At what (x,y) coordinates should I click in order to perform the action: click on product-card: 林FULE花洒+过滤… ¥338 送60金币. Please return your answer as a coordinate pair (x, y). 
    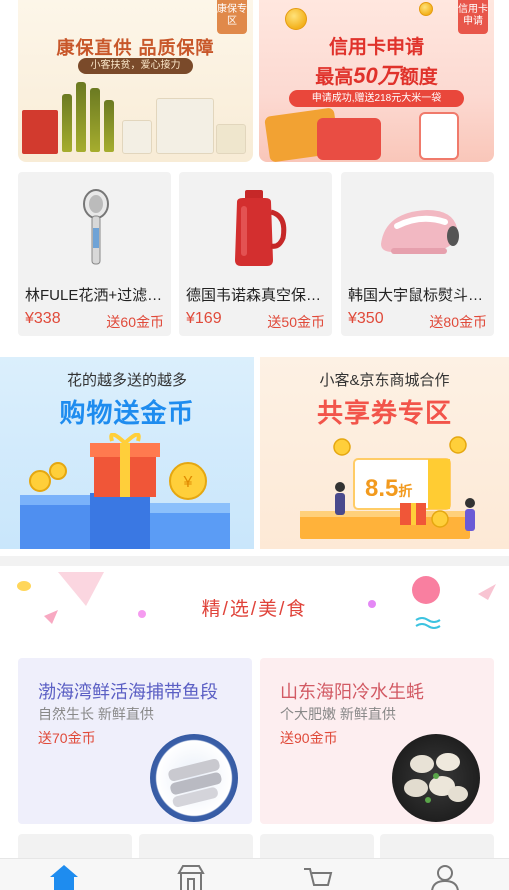
    Looking at the image, I should click on (94, 254).